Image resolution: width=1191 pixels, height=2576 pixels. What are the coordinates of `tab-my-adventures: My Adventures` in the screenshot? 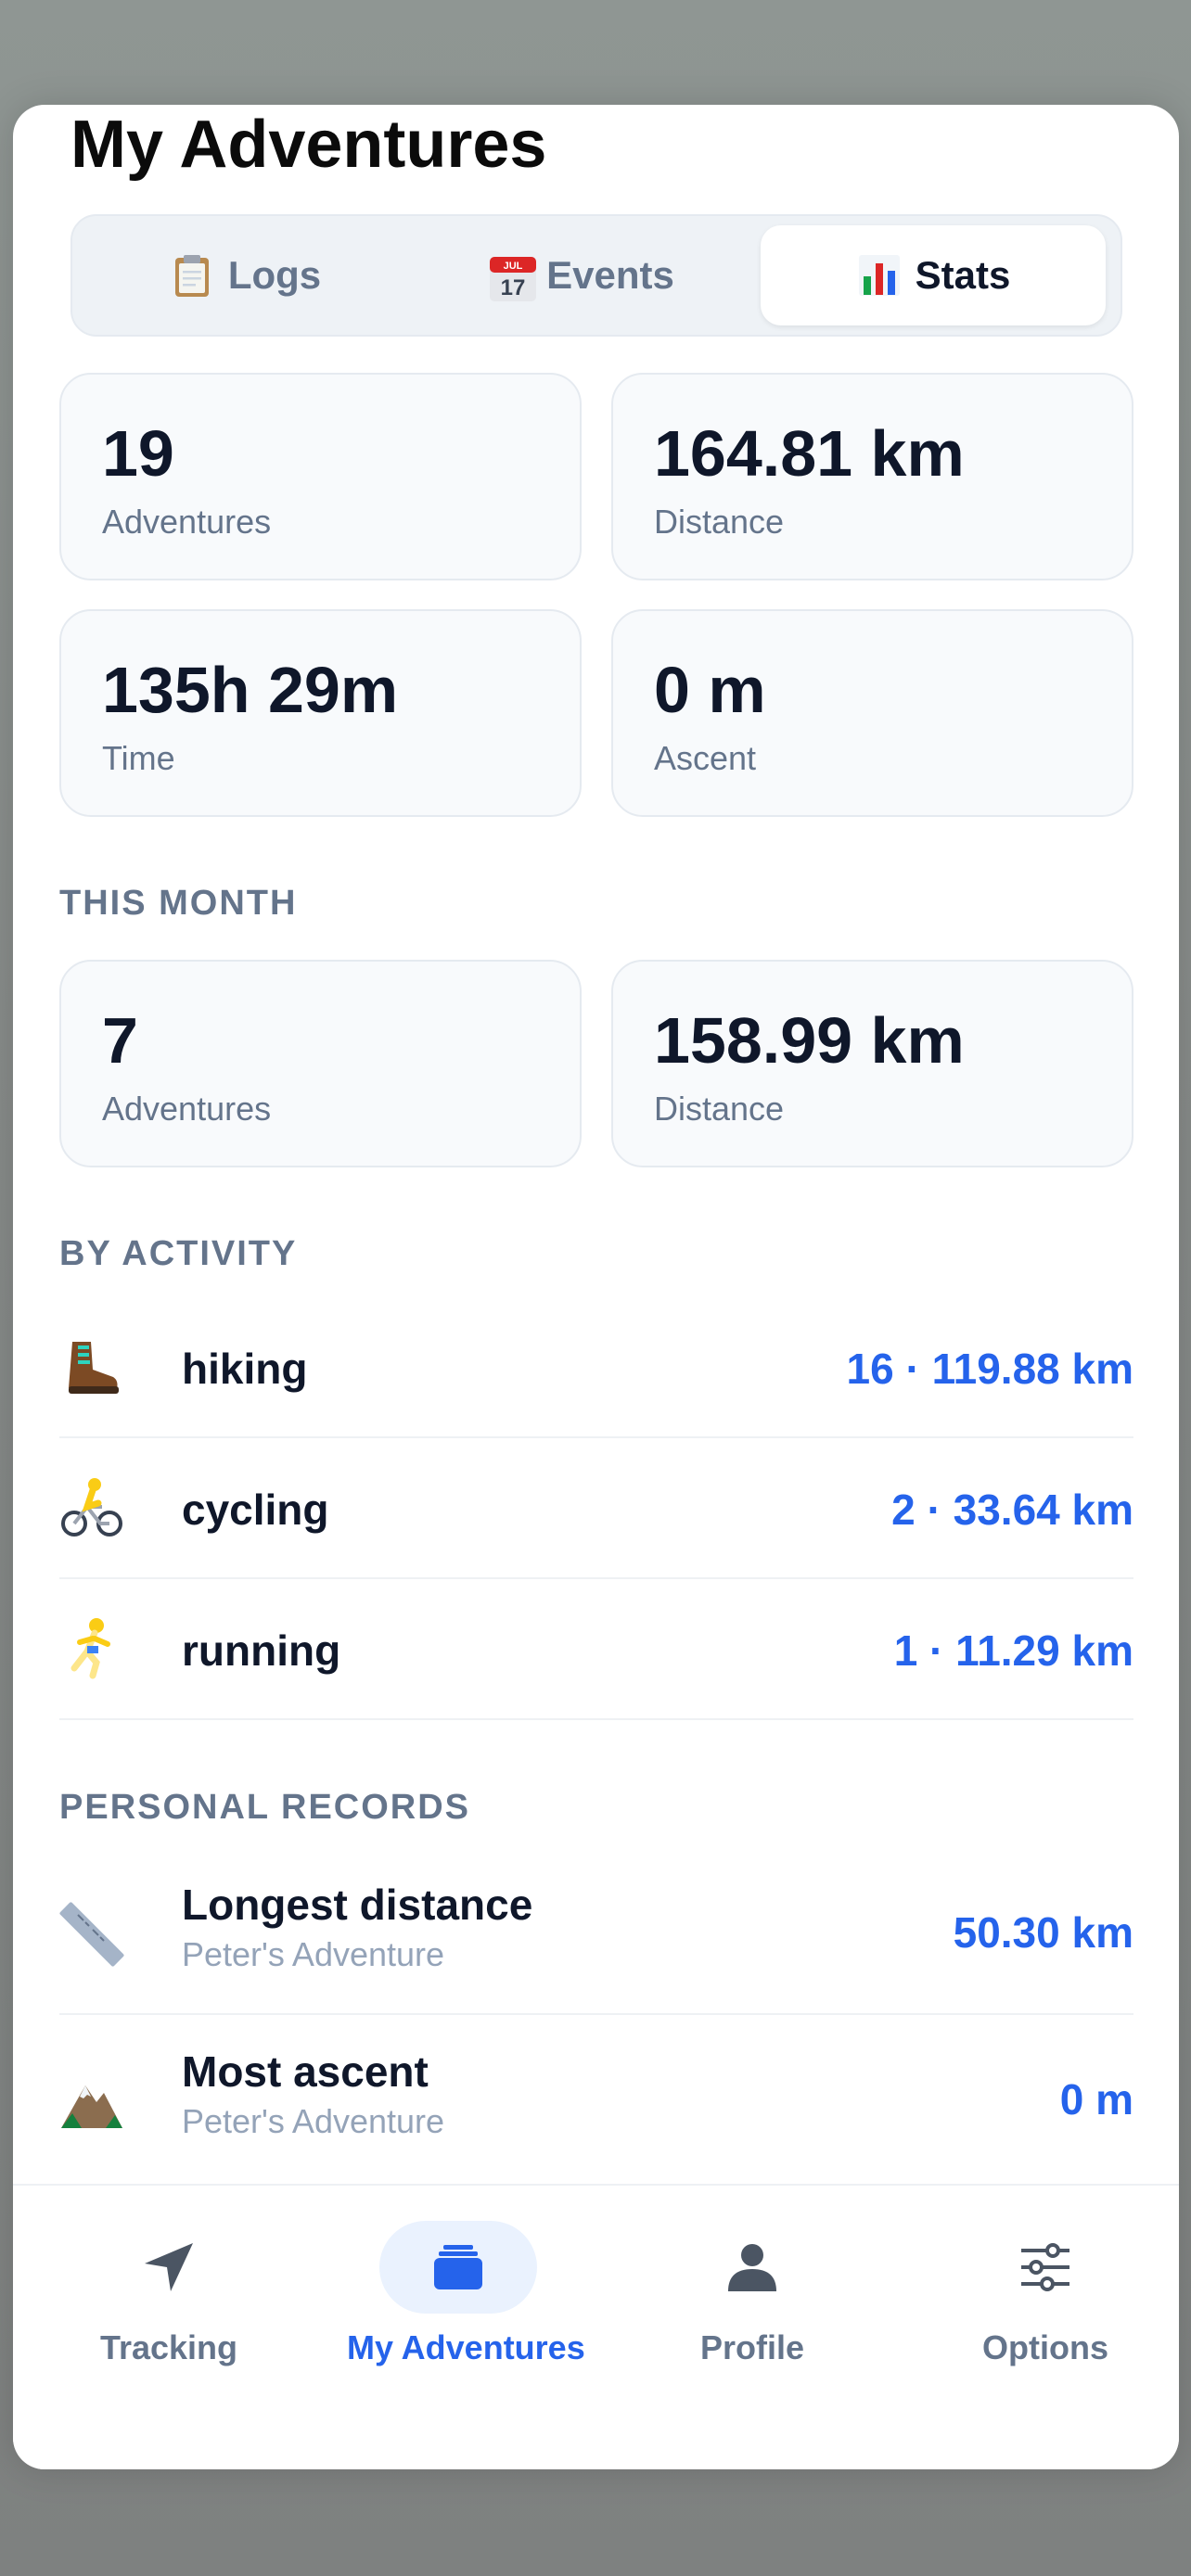 It's located at (466, 2293).